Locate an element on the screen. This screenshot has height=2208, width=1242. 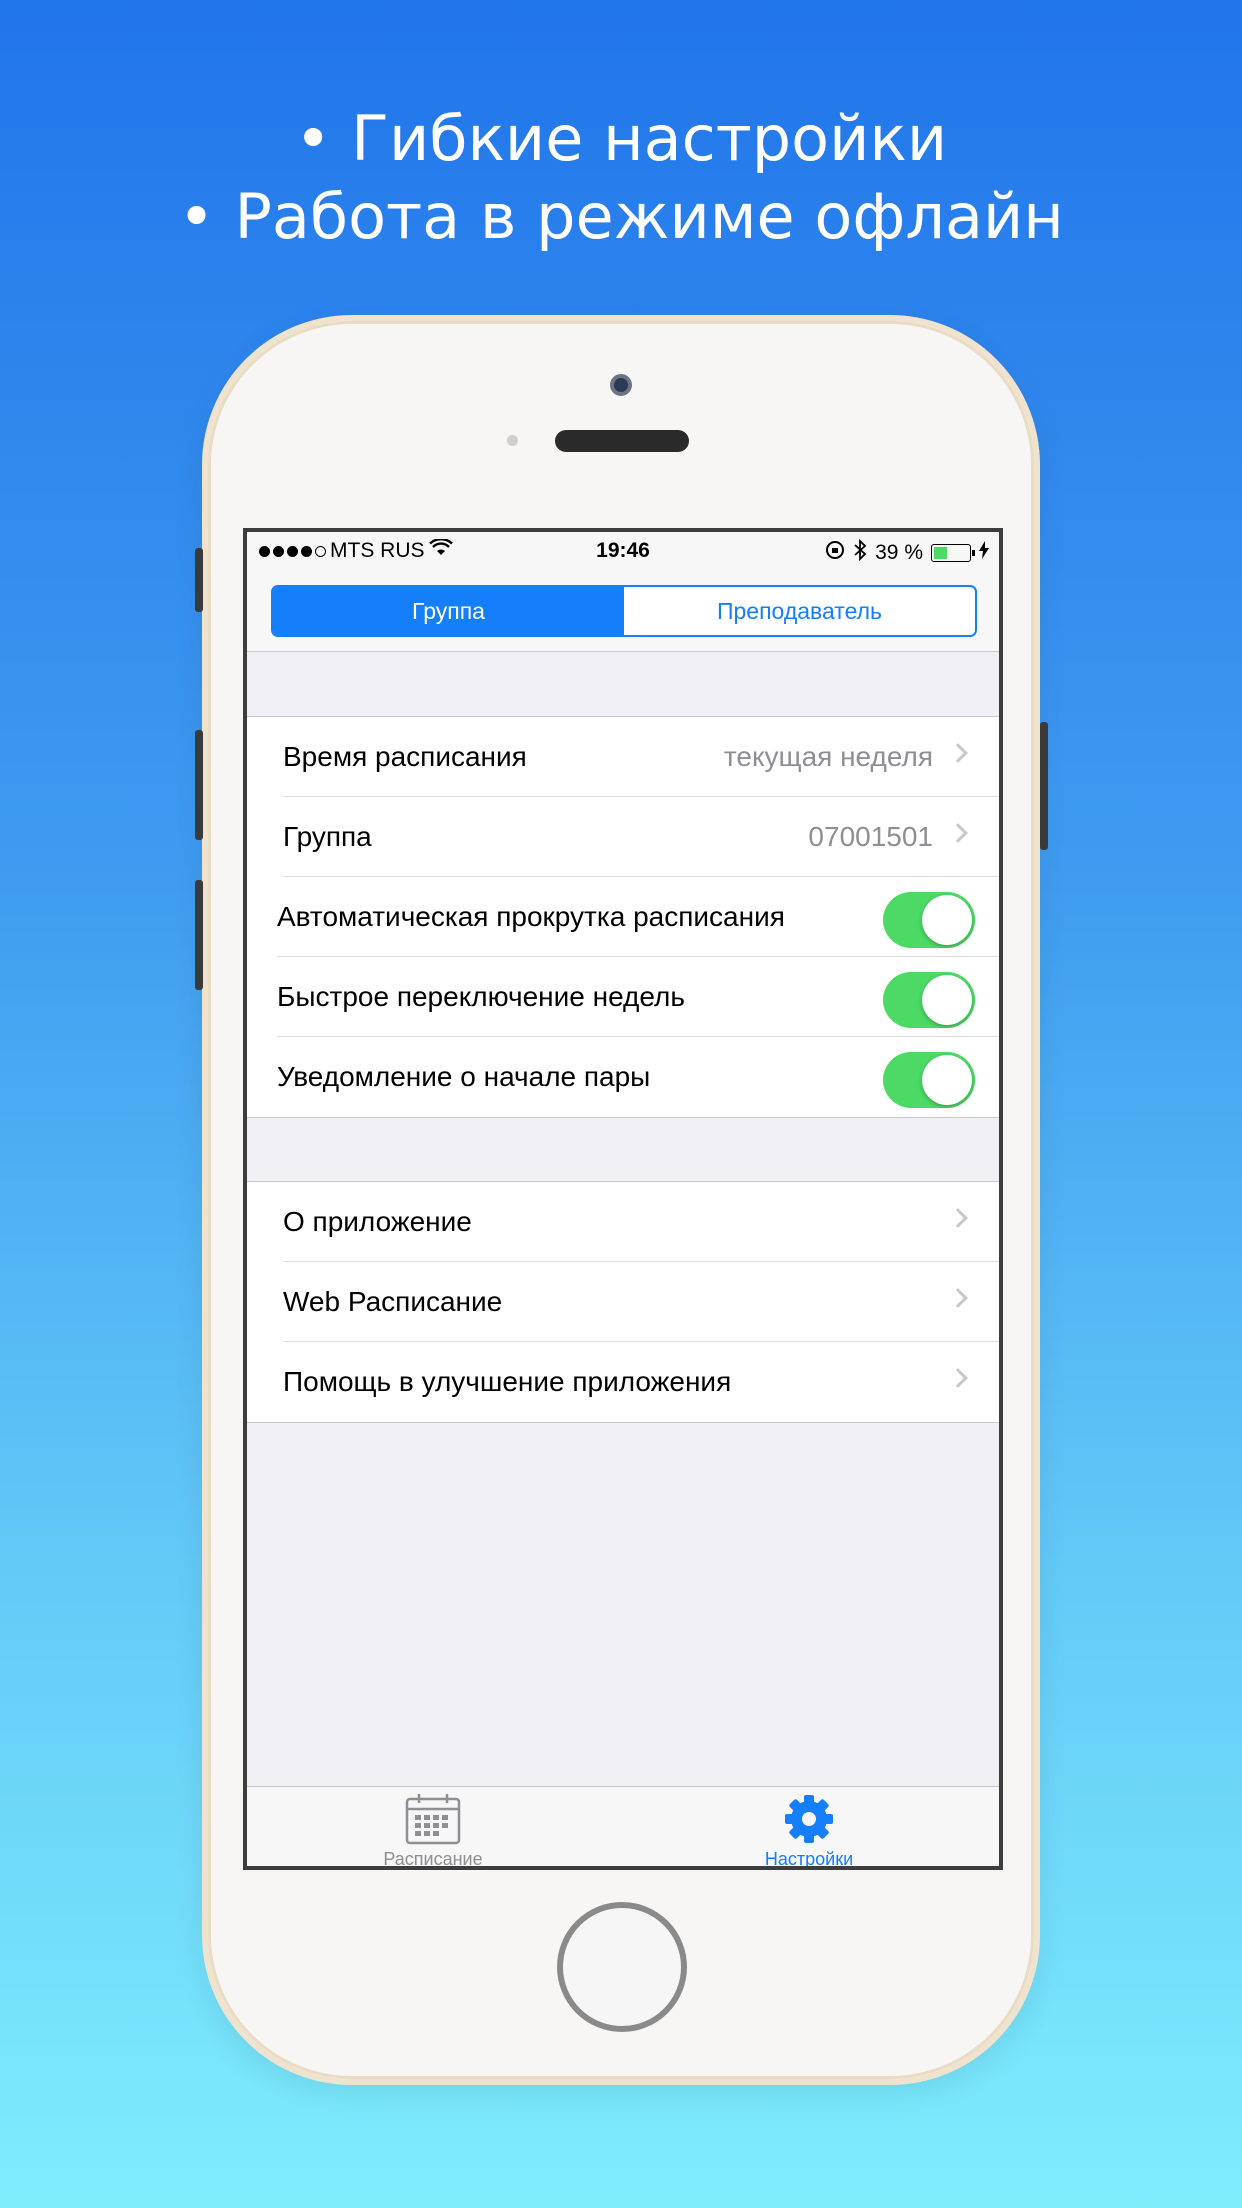
bluetooth-icon is located at coordinates (860, 552).